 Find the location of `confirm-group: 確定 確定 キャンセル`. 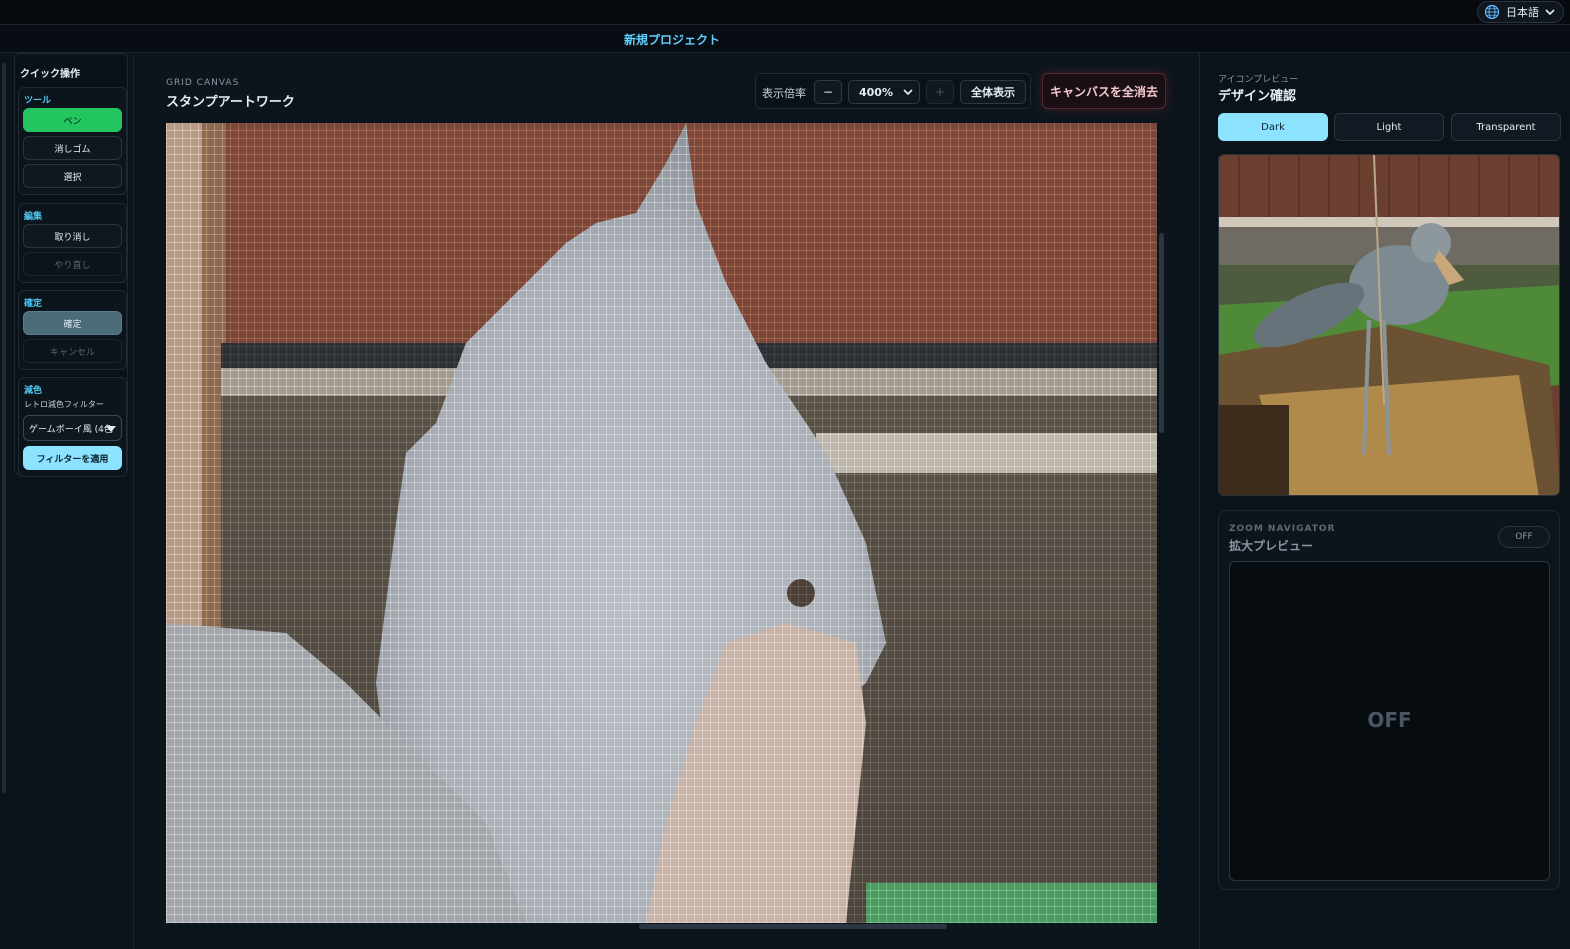

confirm-group: 確定 確定 キャンセル is located at coordinates (72, 330).